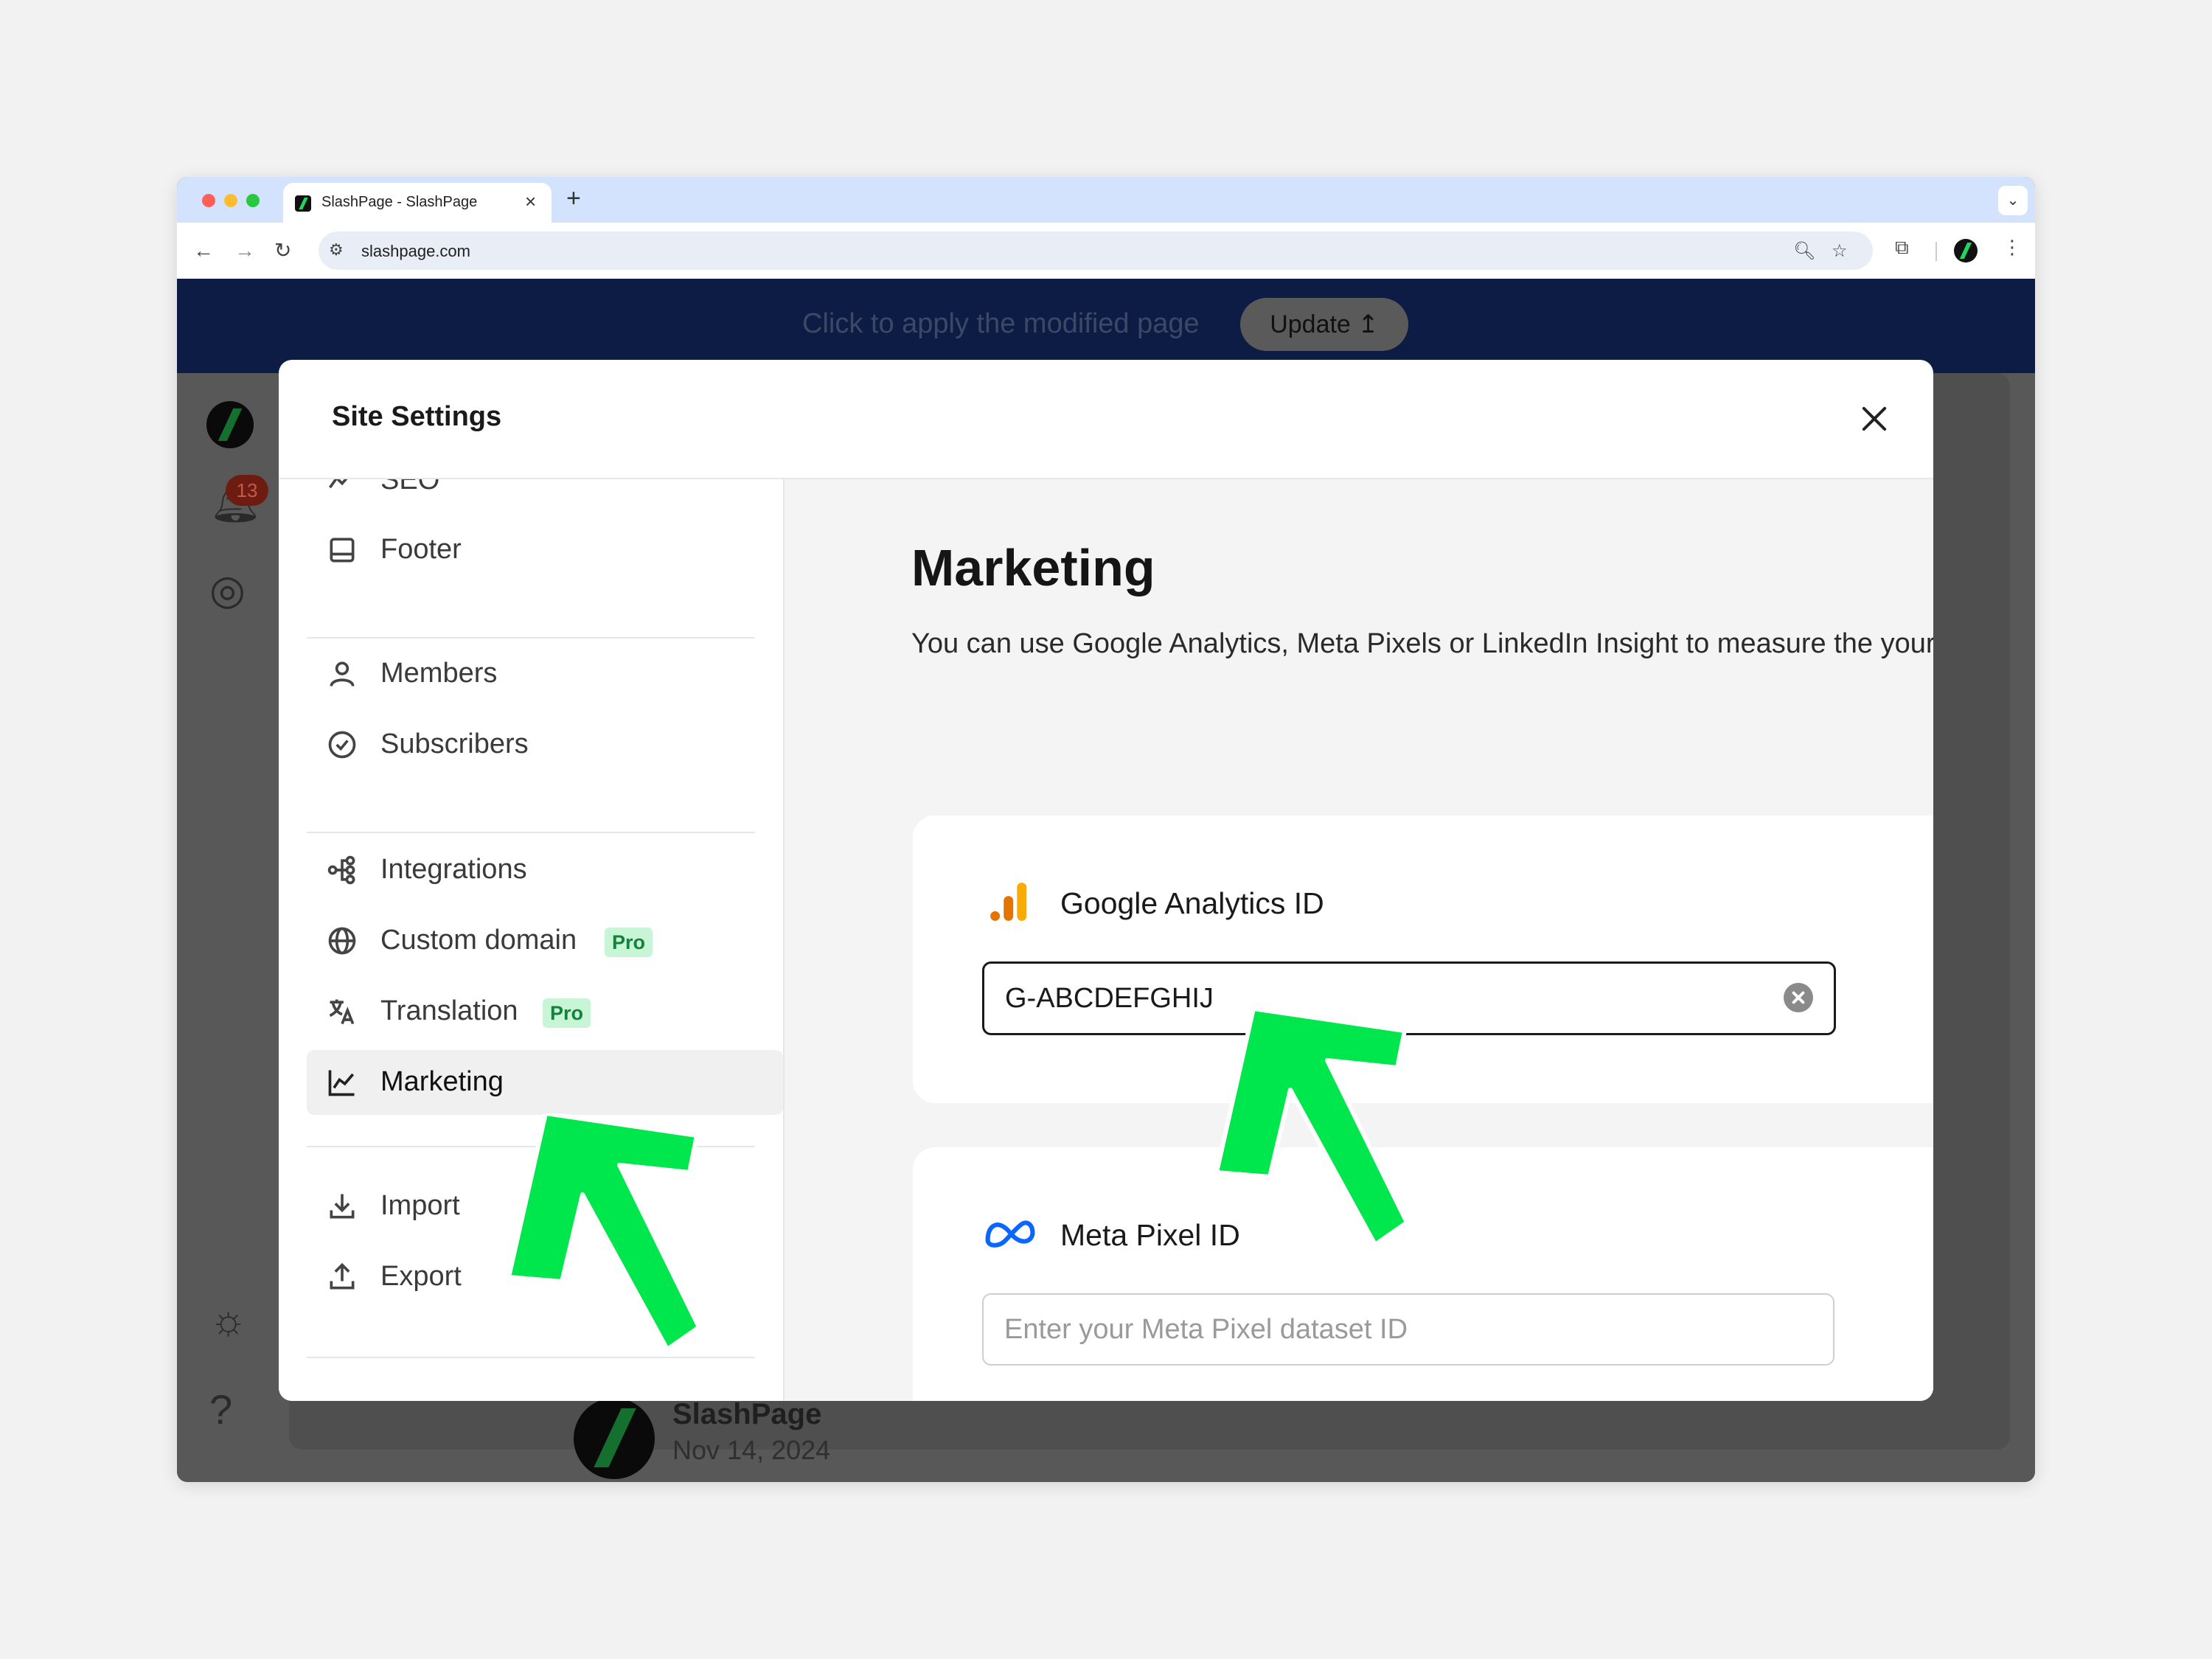  Describe the element at coordinates (1874, 418) in the screenshot. I see `close-icon` at that location.